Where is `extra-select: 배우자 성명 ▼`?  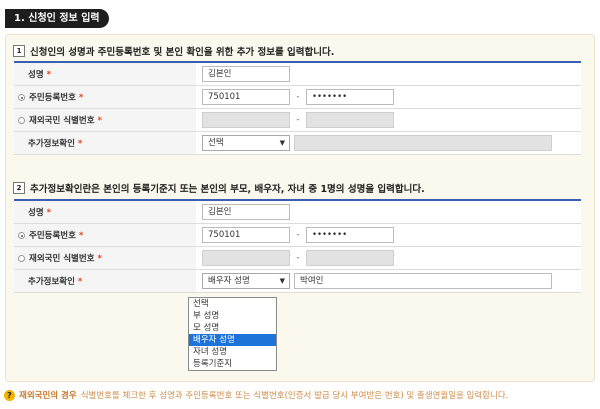 extra-select: 배우자 성명 ▼ is located at coordinates (246, 281).